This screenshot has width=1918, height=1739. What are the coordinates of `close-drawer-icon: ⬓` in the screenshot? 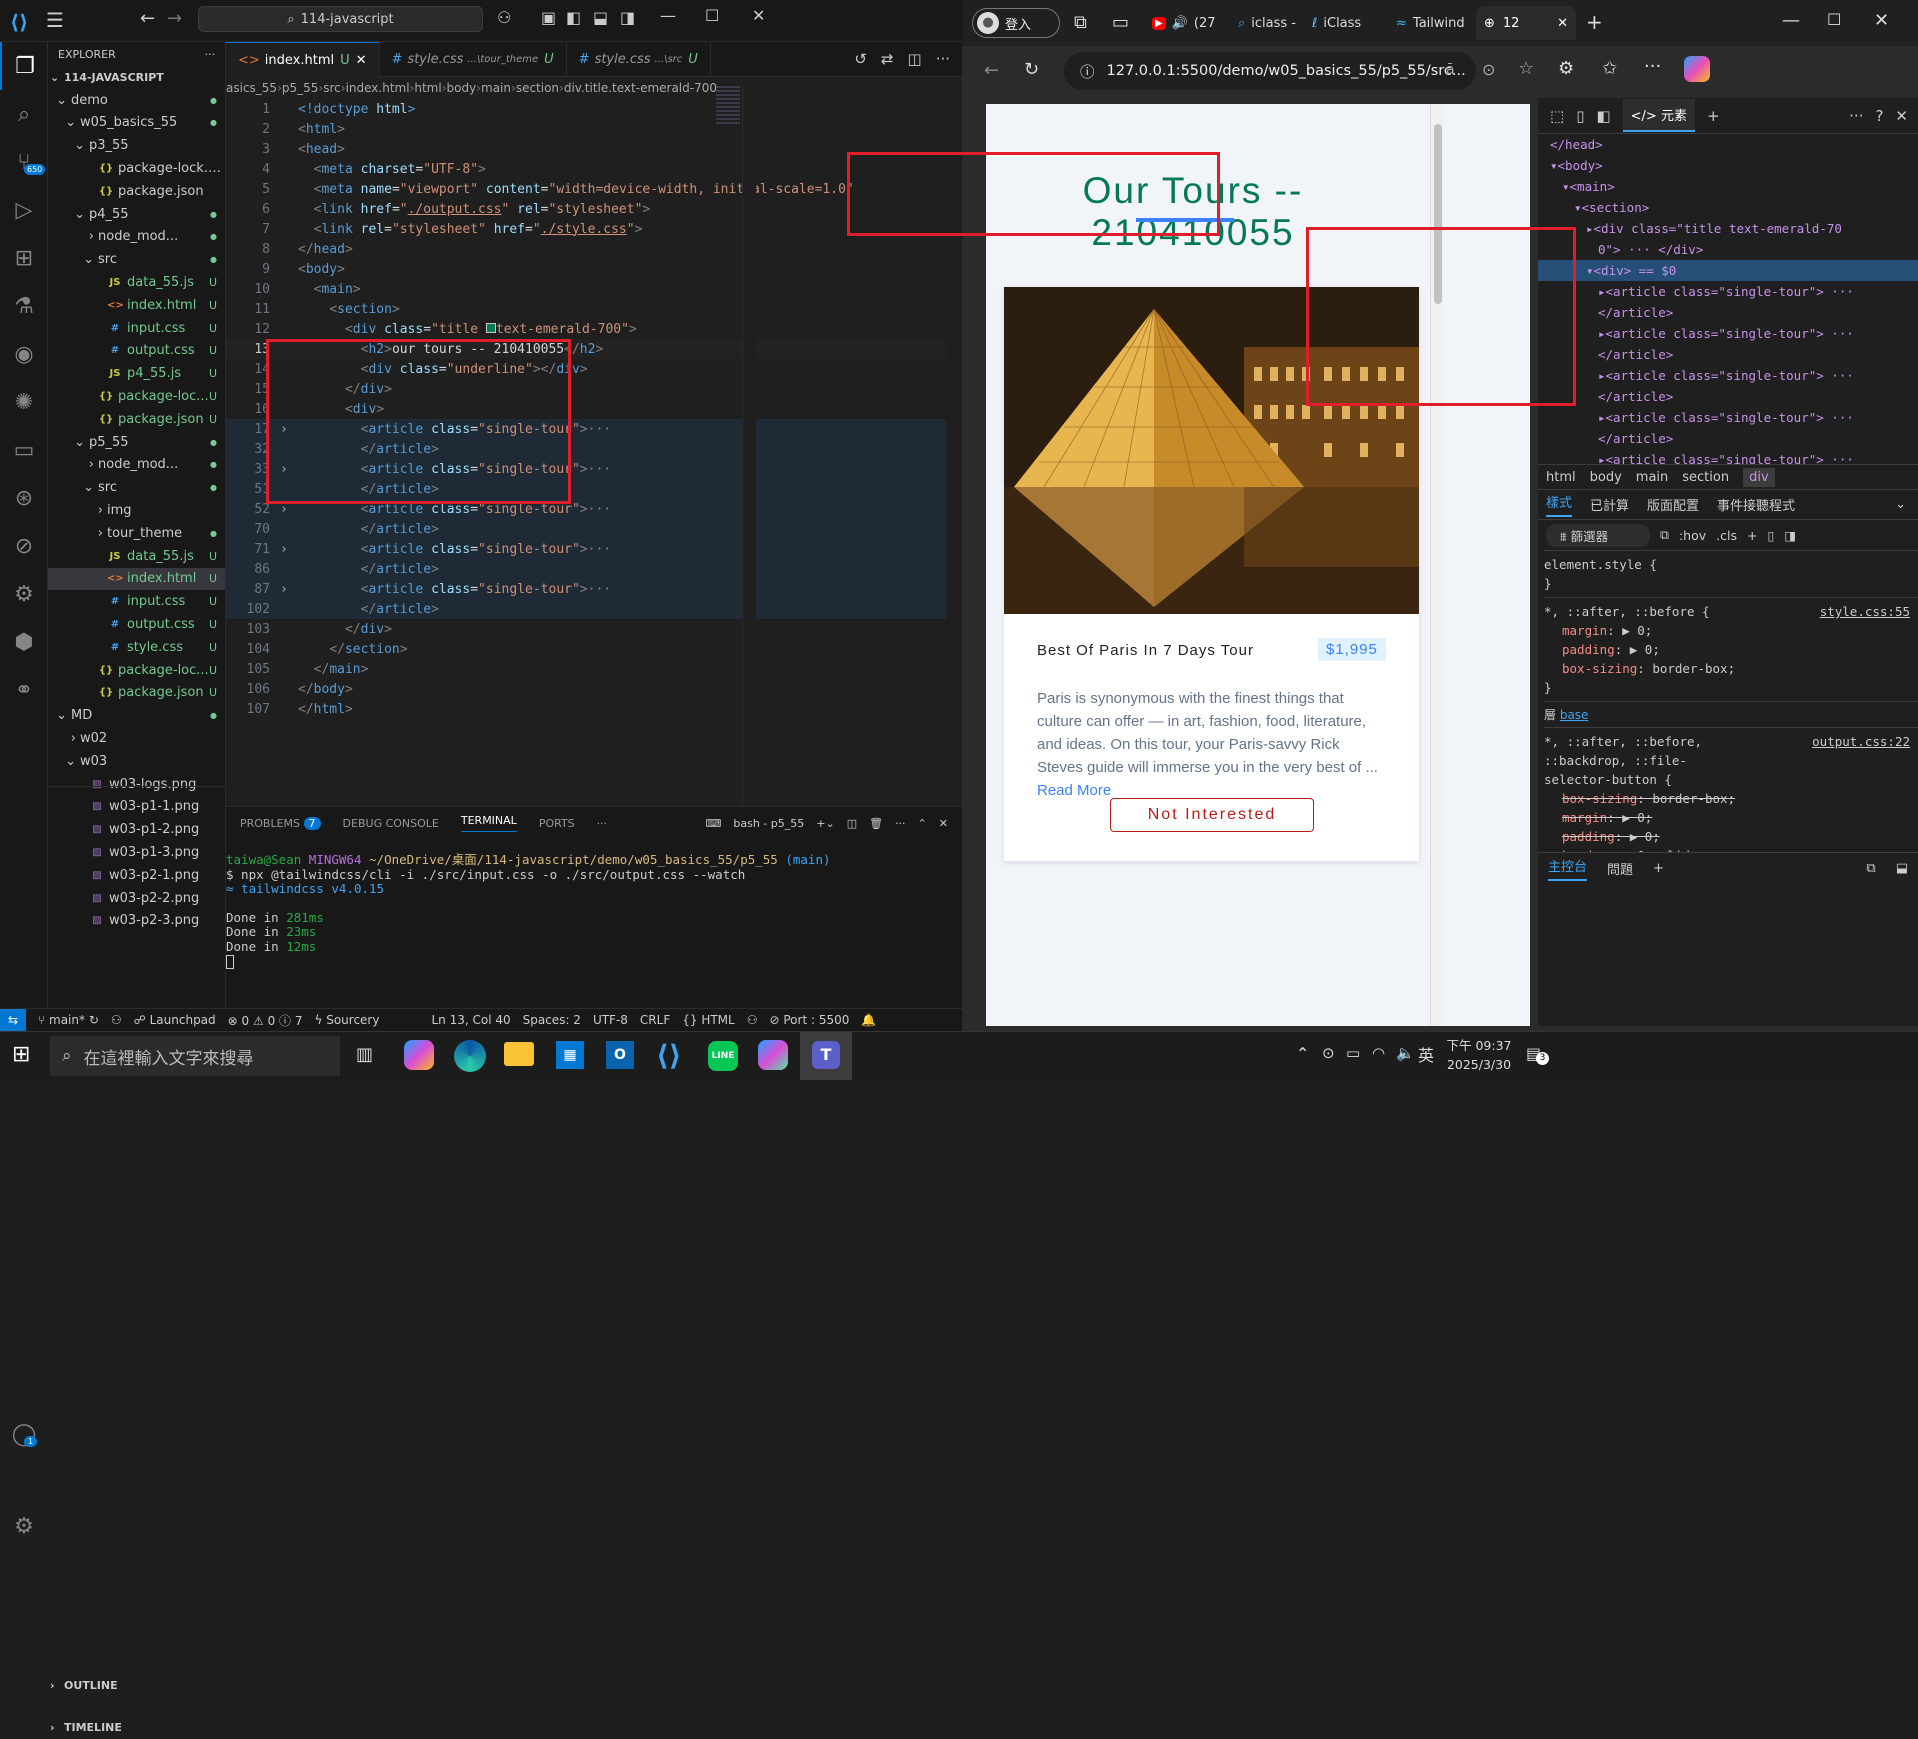 It's located at (1902, 868).